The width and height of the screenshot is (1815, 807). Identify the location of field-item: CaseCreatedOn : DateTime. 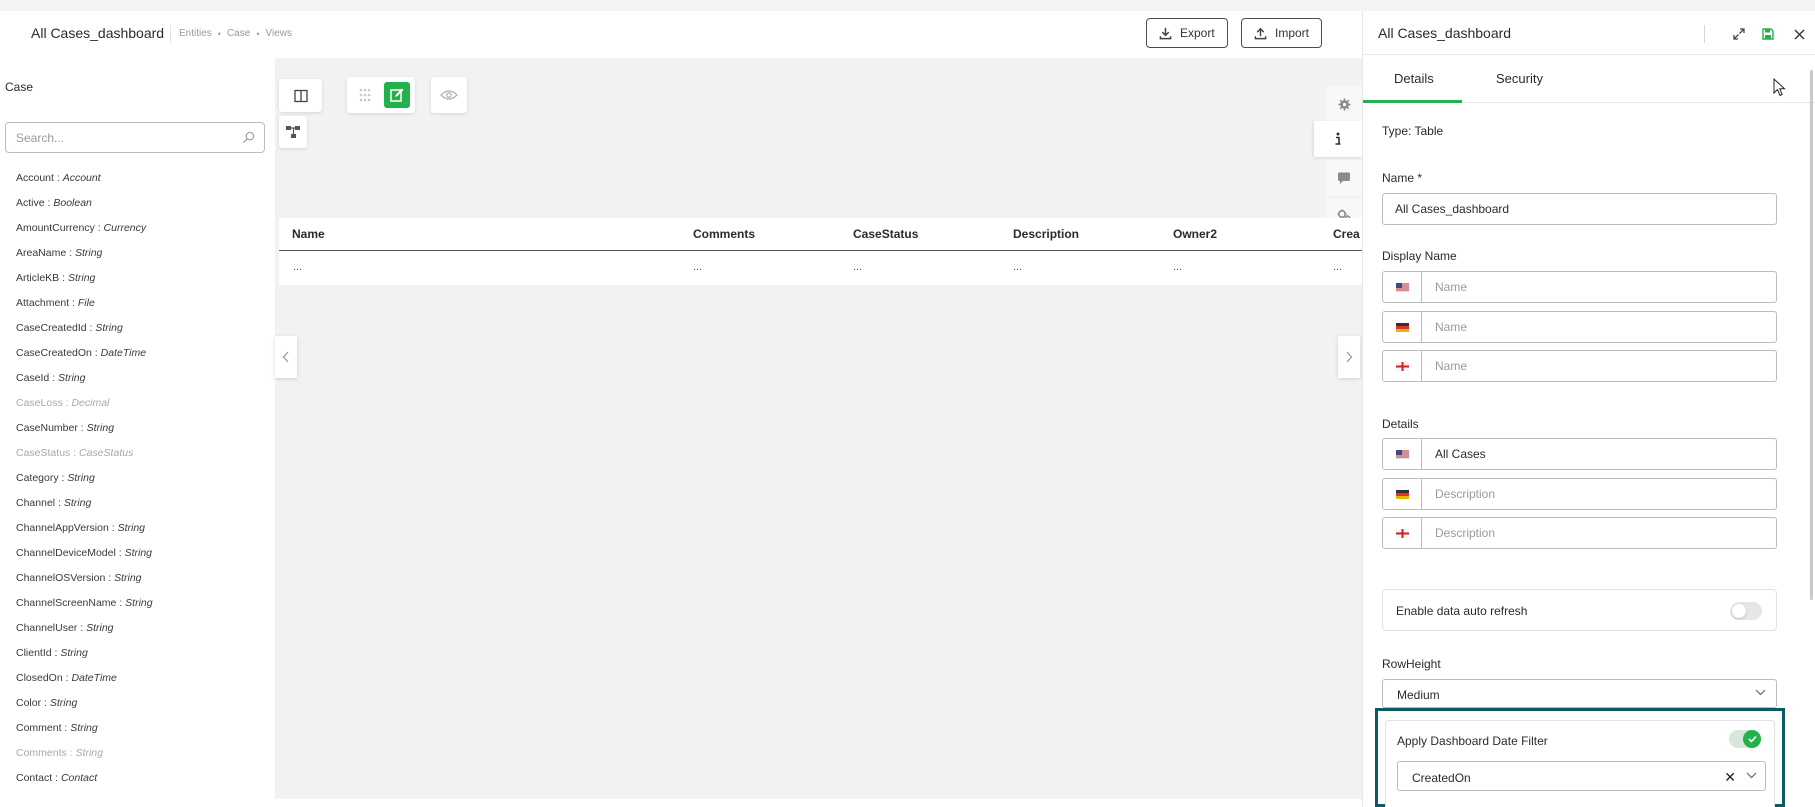
(141, 359).